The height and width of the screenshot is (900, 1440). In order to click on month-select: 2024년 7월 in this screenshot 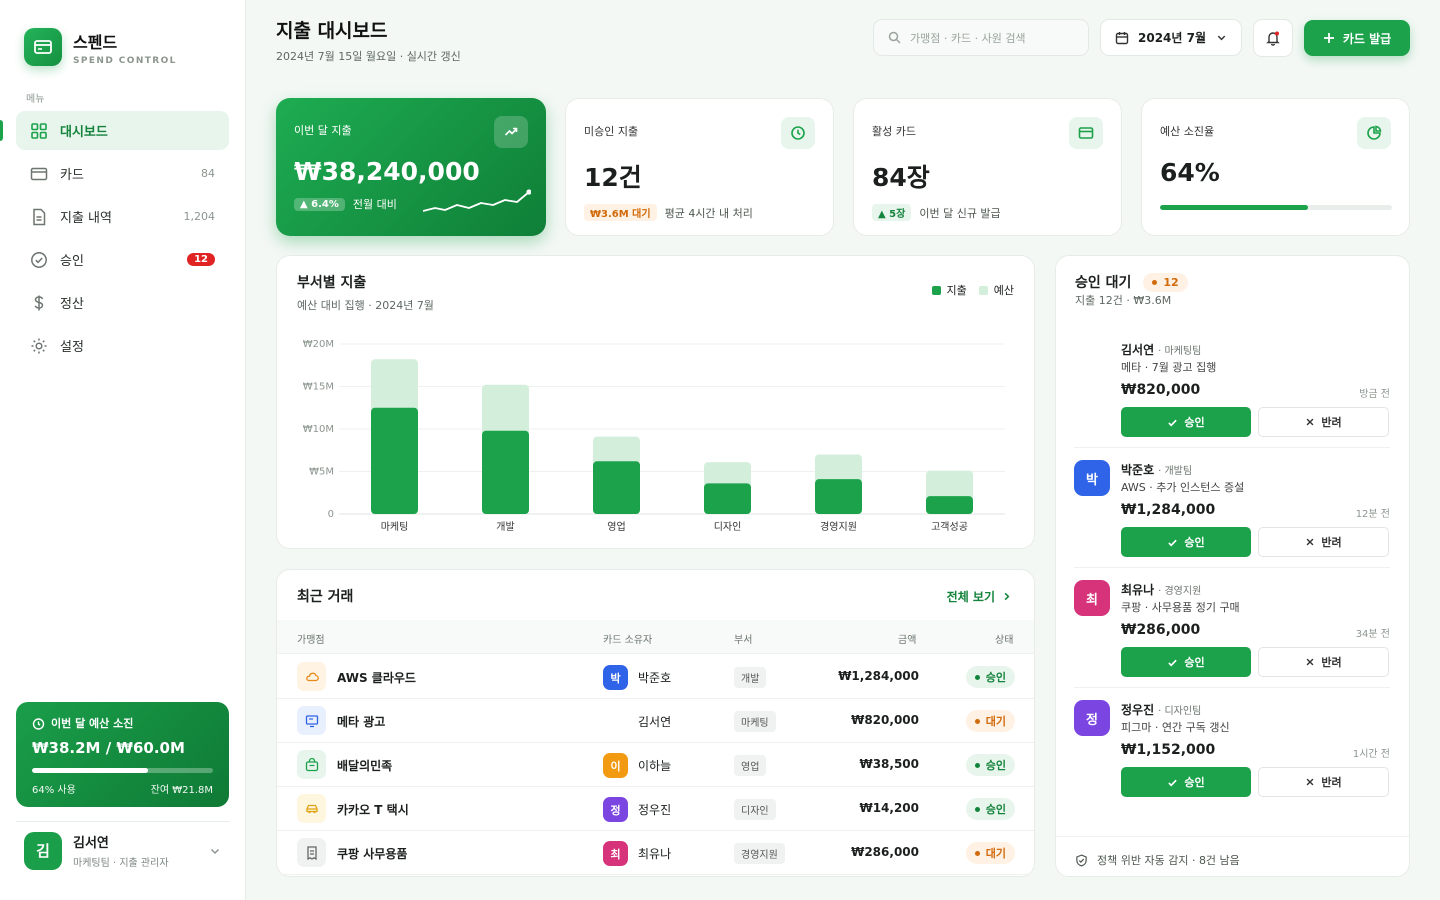, I will do `click(1171, 37)`.